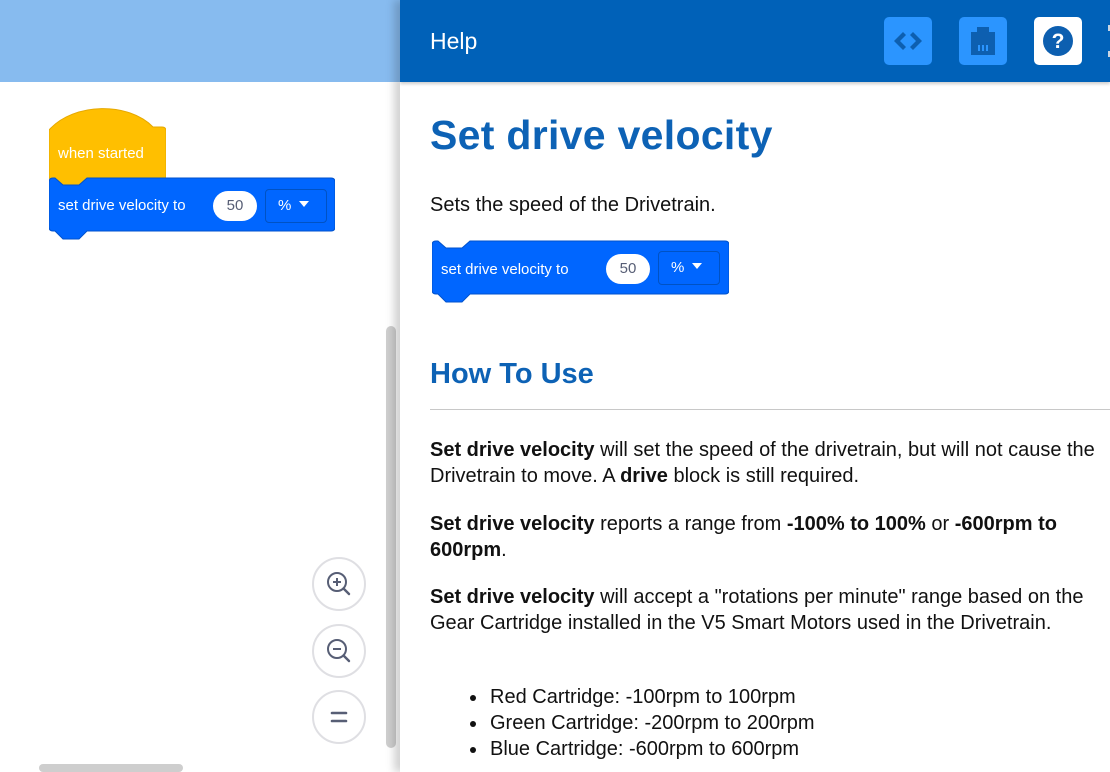 The image size is (1110, 772). Describe the element at coordinates (644, 476) in the screenshot. I see `bold-text: drive` at that location.